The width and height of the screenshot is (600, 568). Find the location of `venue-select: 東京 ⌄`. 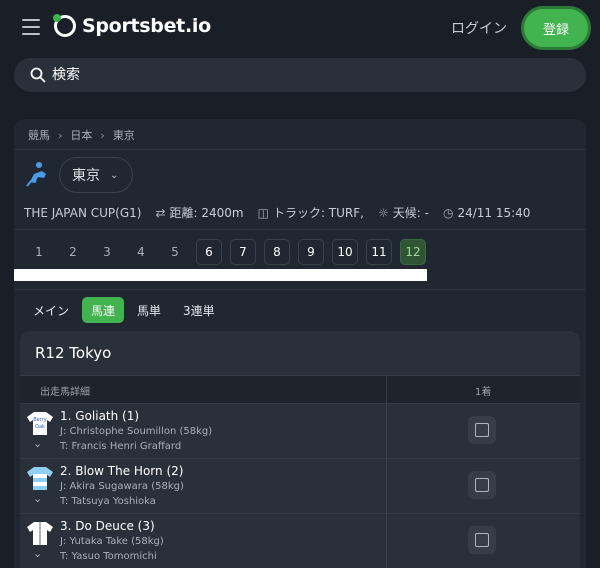

venue-select: 東京 ⌄ is located at coordinates (96, 175).